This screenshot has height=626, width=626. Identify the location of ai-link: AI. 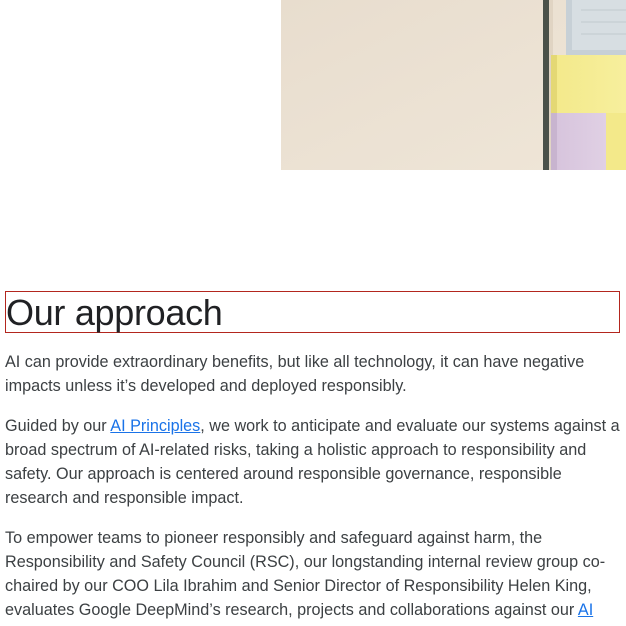
(585, 610).